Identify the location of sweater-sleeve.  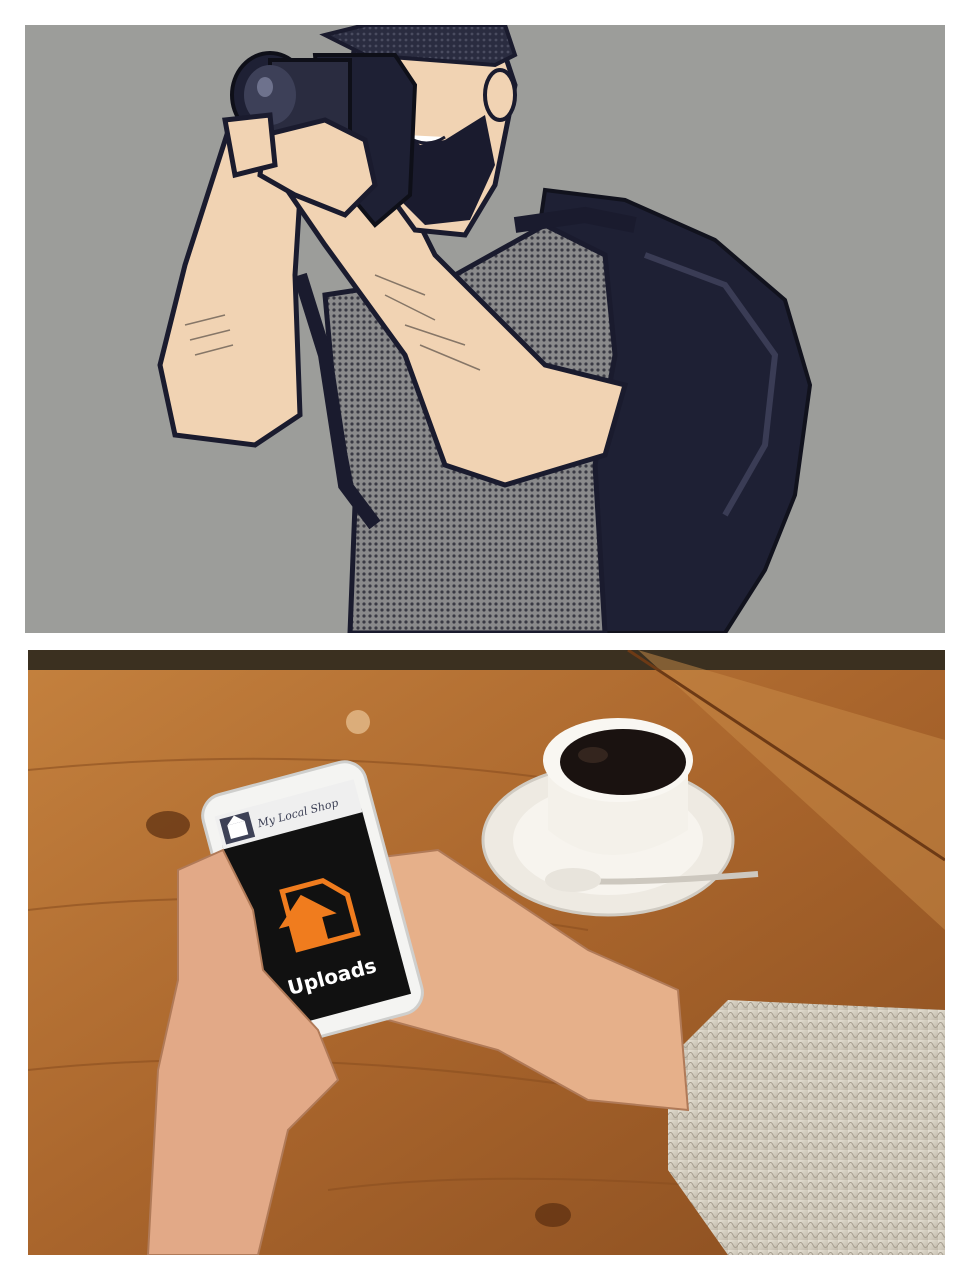
(806, 1127).